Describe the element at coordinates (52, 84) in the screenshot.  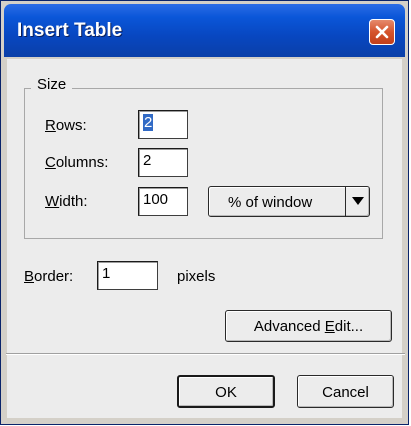
I see `size-group-legend: Size` at that location.